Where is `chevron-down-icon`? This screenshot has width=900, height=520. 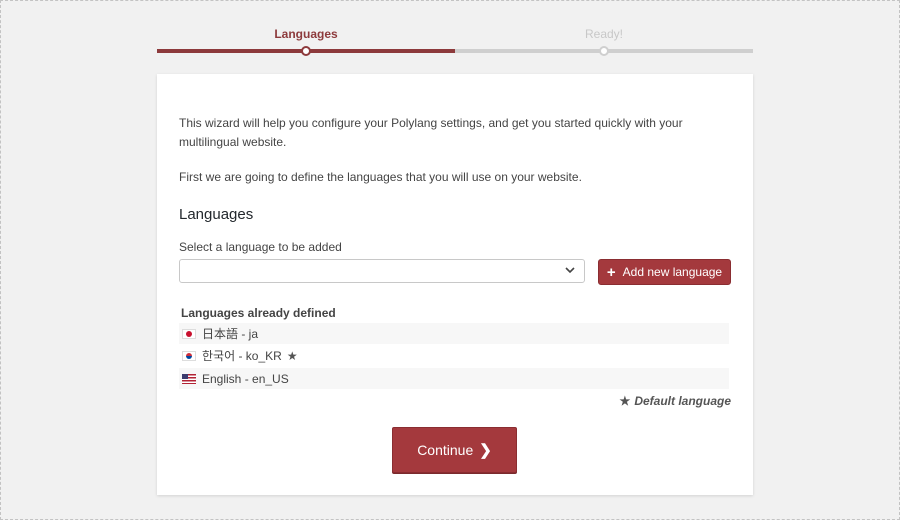
chevron-down-icon is located at coordinates (570, 270).